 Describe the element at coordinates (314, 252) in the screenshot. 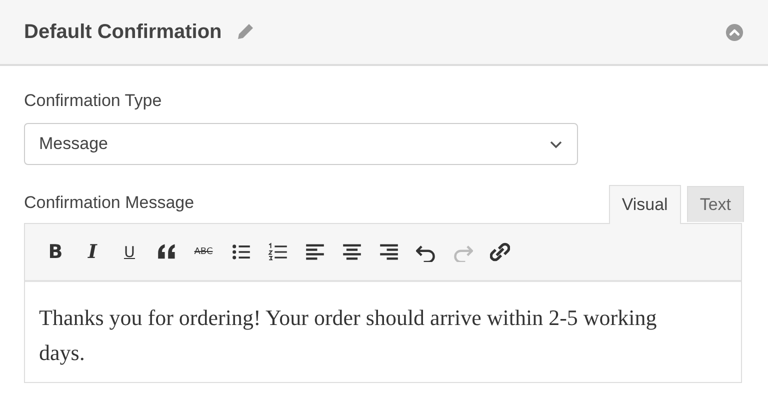

I see `align-left-icon` at that location.